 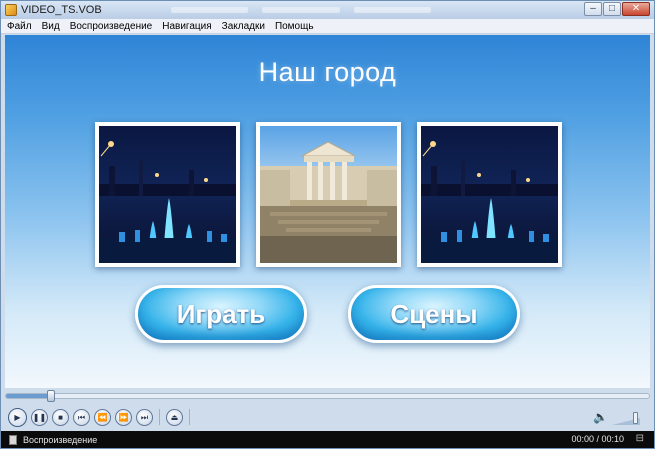 What do you see at coordinates (597, 439) in the screenshot?
I see `time-display: 00:00 / 00:10` at bounding box center [597, 439].